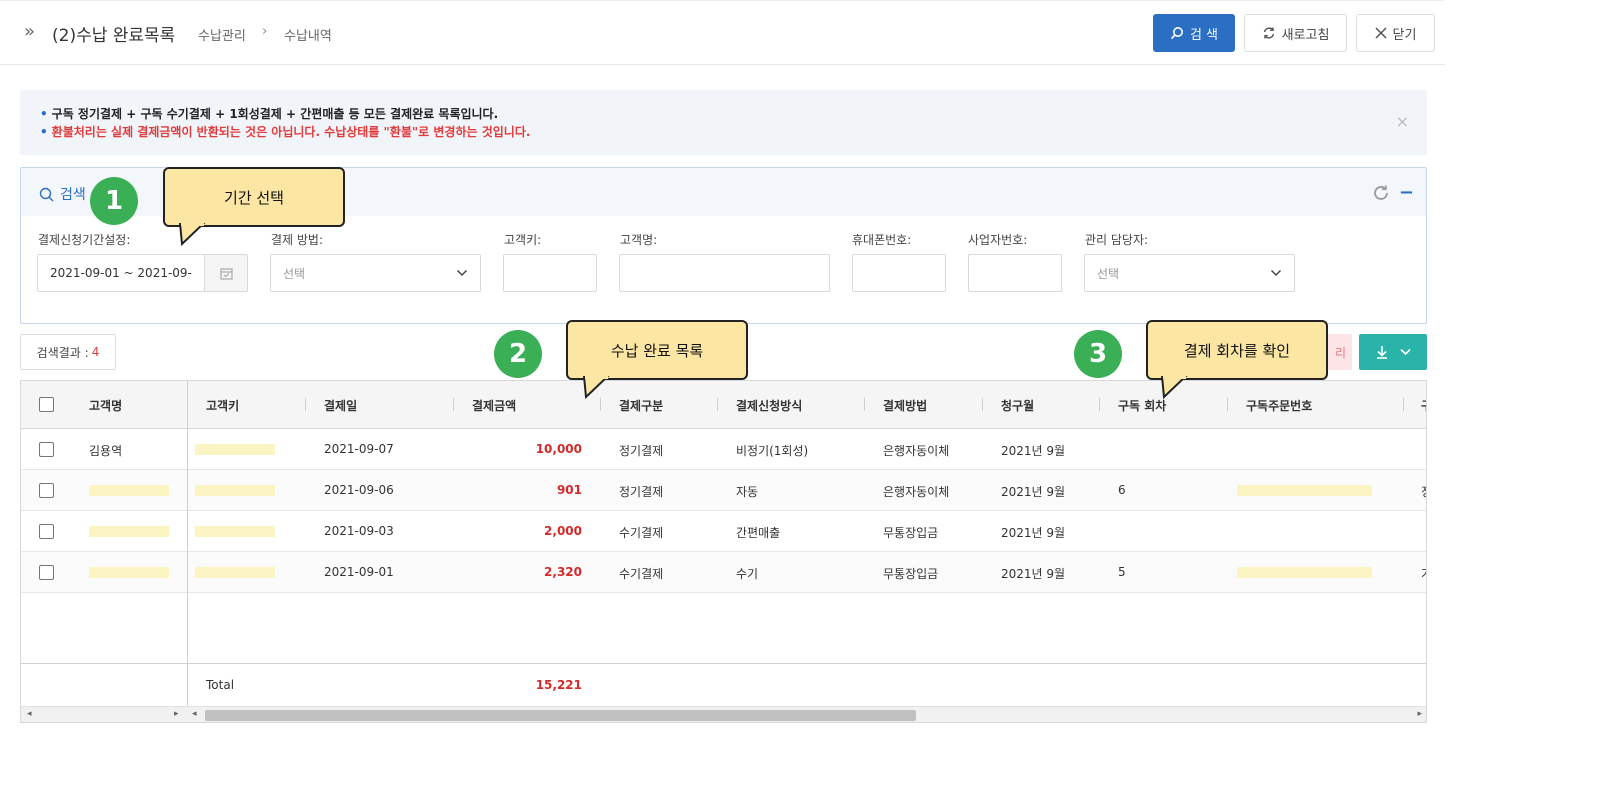 This screenshot has width=1600, height=788. What do you see at coordinates (1423, 405) in the screenshot?
I see `col-truncated: 구` at bounding box center [1423, 405].